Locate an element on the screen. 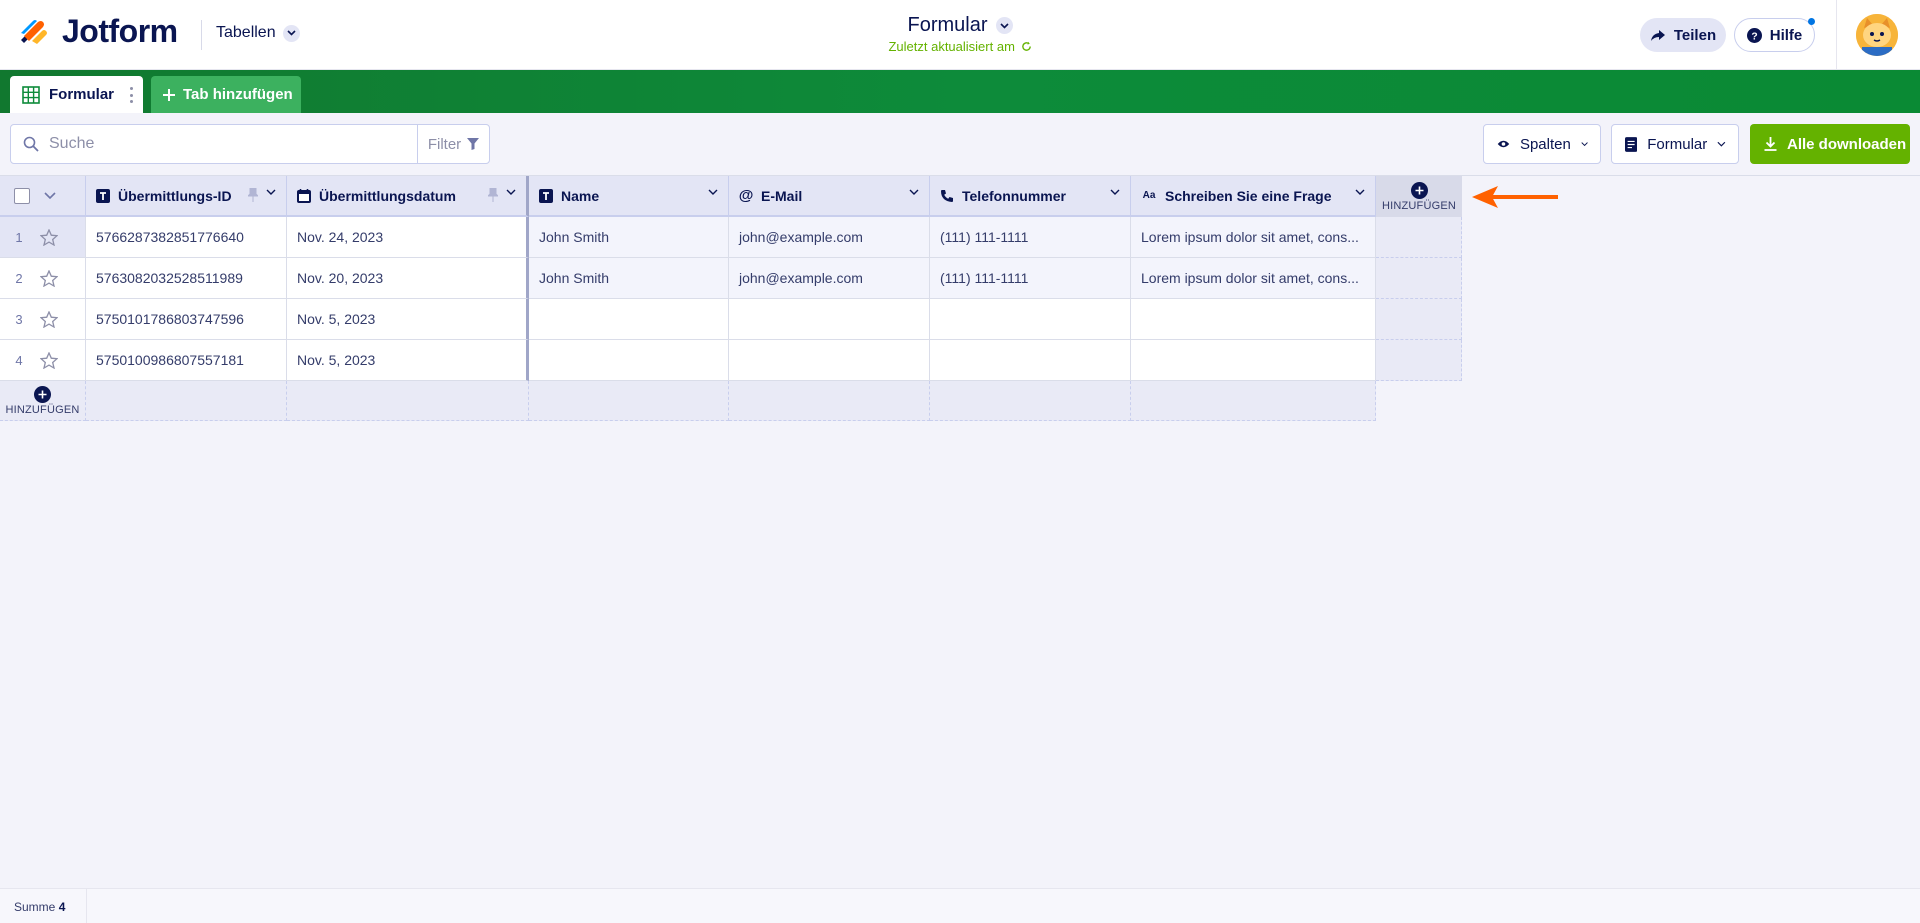  share-button: Teilen is located at coordinates (1683, 35).